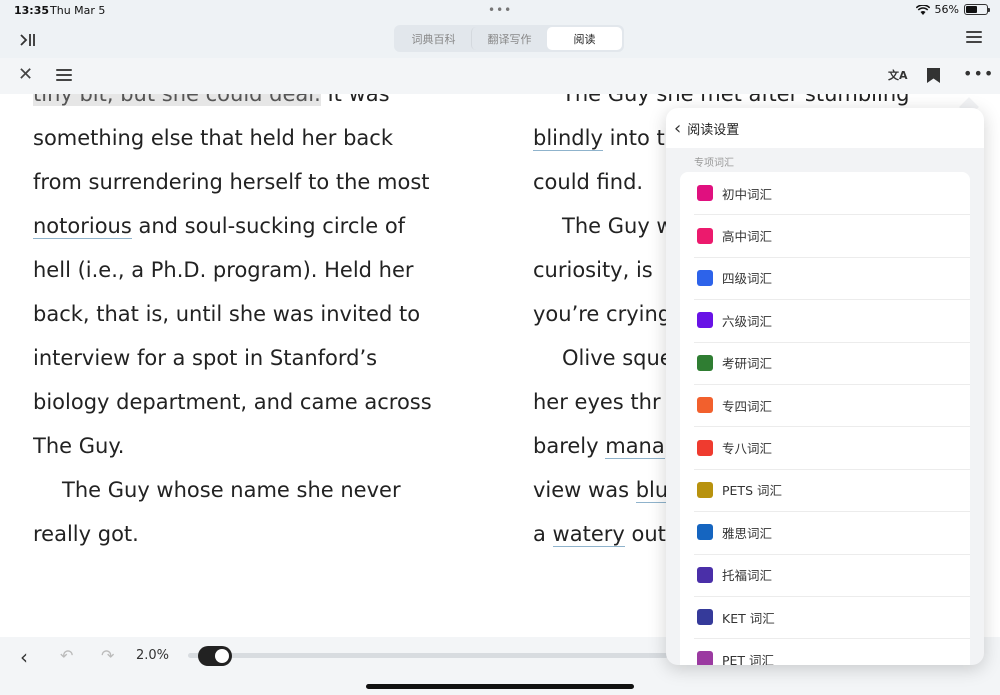 The height and width of the screenshot is (695, 1000). Describe the element at coordinates (584, 490) in the screenshot. I see `text-run: view was` at that location.